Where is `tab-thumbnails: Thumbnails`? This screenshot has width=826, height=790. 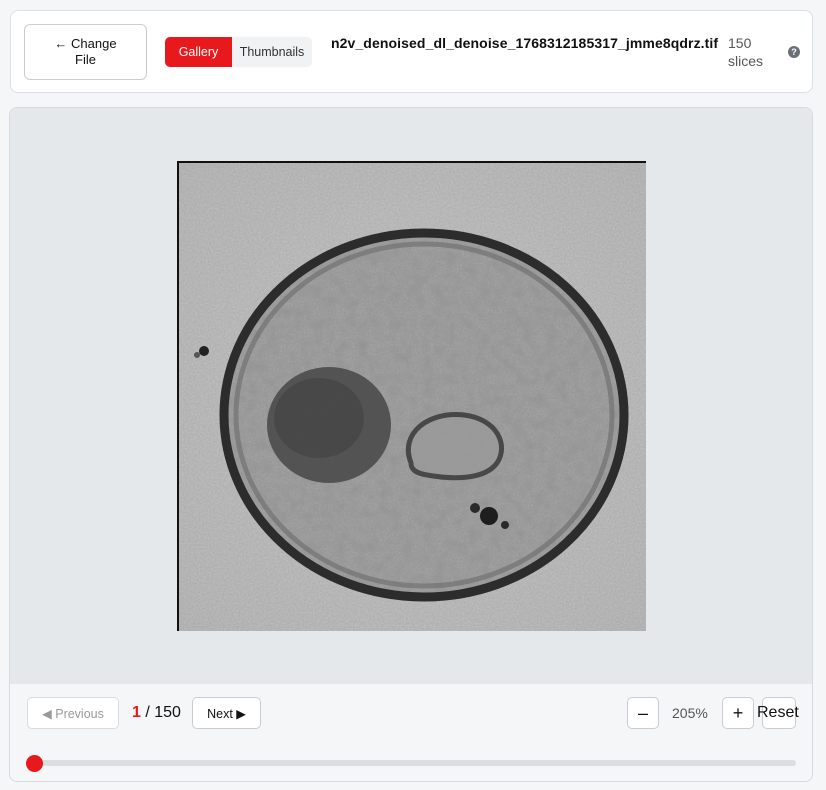
tab-thumbnails: Thumbnails is located at coordinates (272, 52).